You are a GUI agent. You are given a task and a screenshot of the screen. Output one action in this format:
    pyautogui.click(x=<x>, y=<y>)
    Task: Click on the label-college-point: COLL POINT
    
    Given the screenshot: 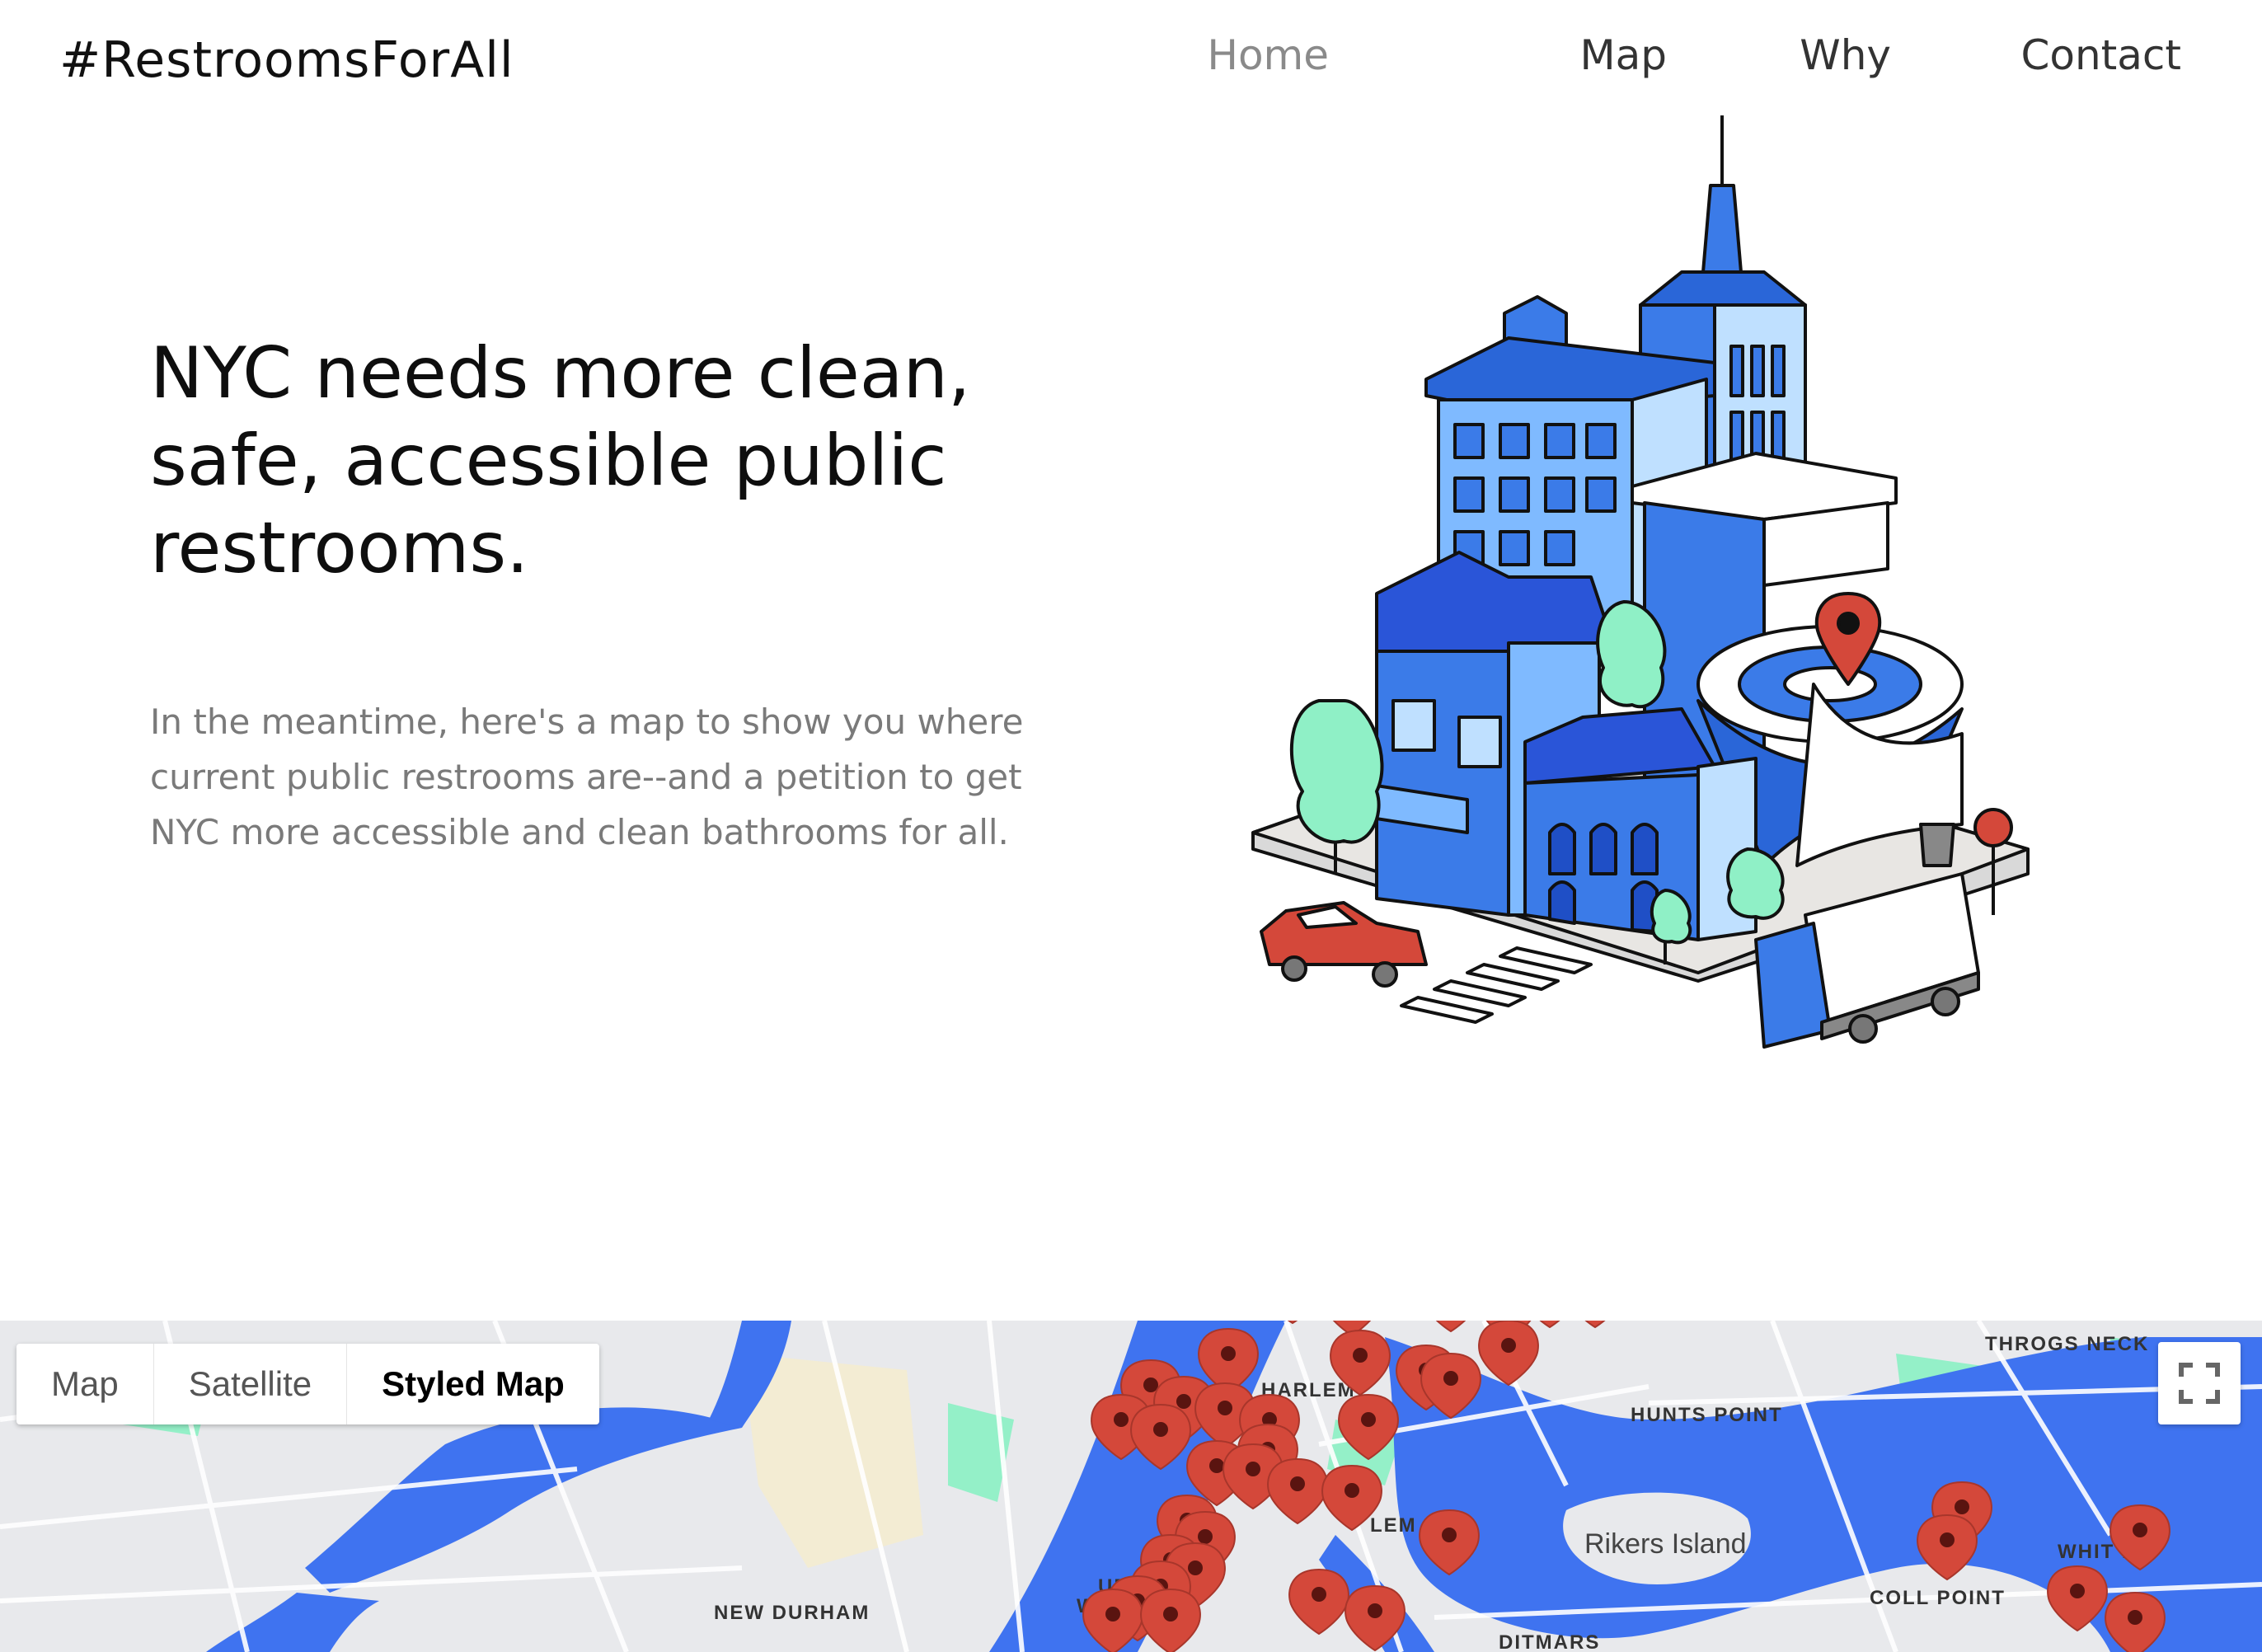 What is the action you would take?
    pyautogui.click(x=1938, y=1598)
    